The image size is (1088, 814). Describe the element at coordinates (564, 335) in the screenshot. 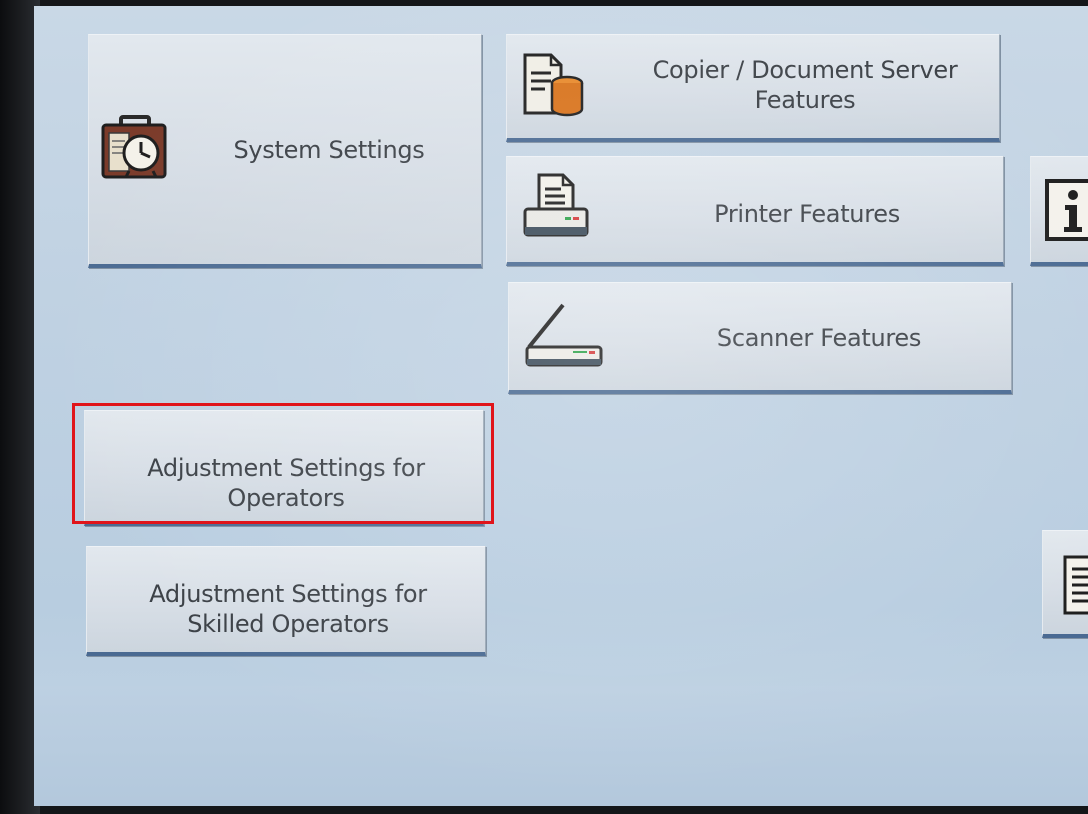

I see `scanner-icon` at that location.